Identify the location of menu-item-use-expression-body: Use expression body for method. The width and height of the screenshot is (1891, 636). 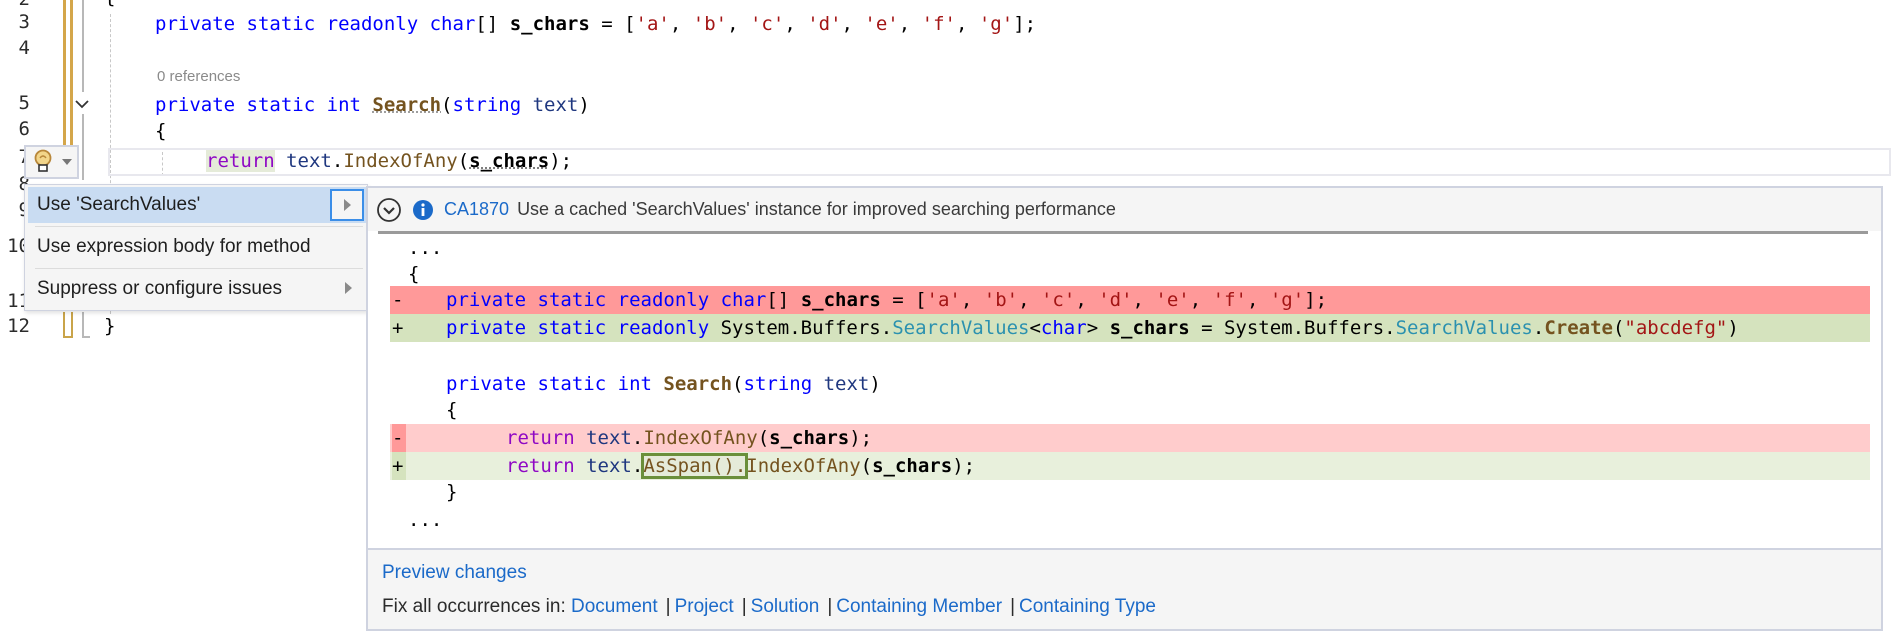
(197, 247).